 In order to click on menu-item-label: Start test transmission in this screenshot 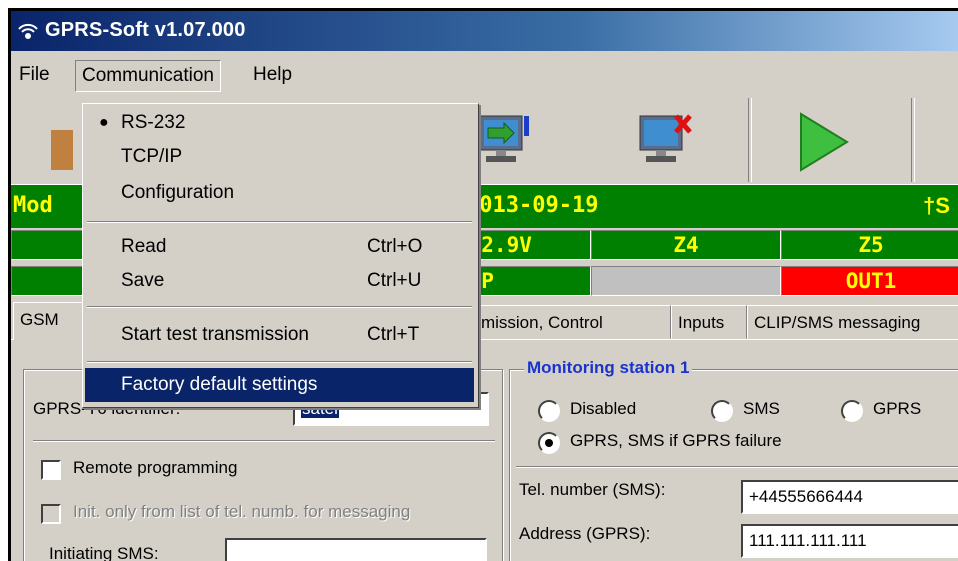, I will do `click(215, 334)`.